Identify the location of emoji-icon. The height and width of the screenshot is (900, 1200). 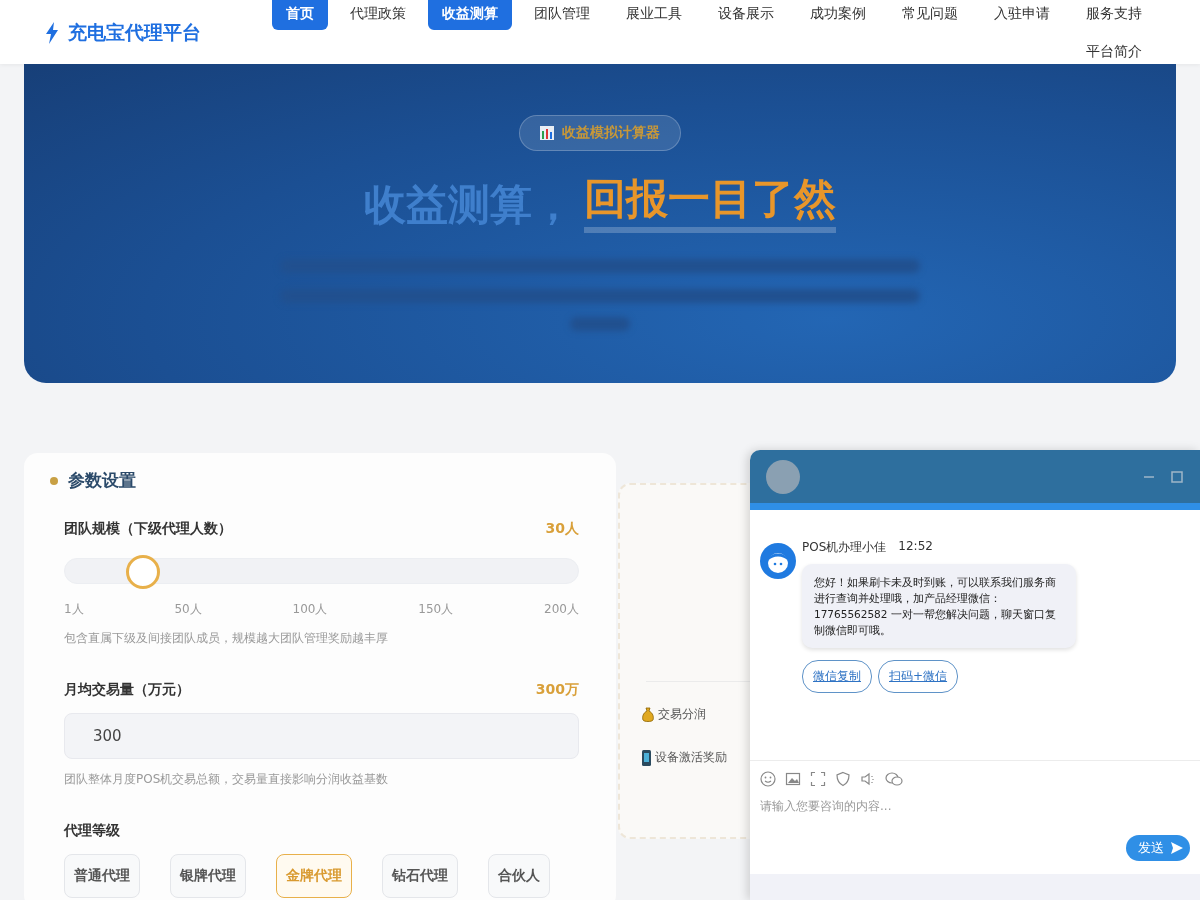
(768, 779).